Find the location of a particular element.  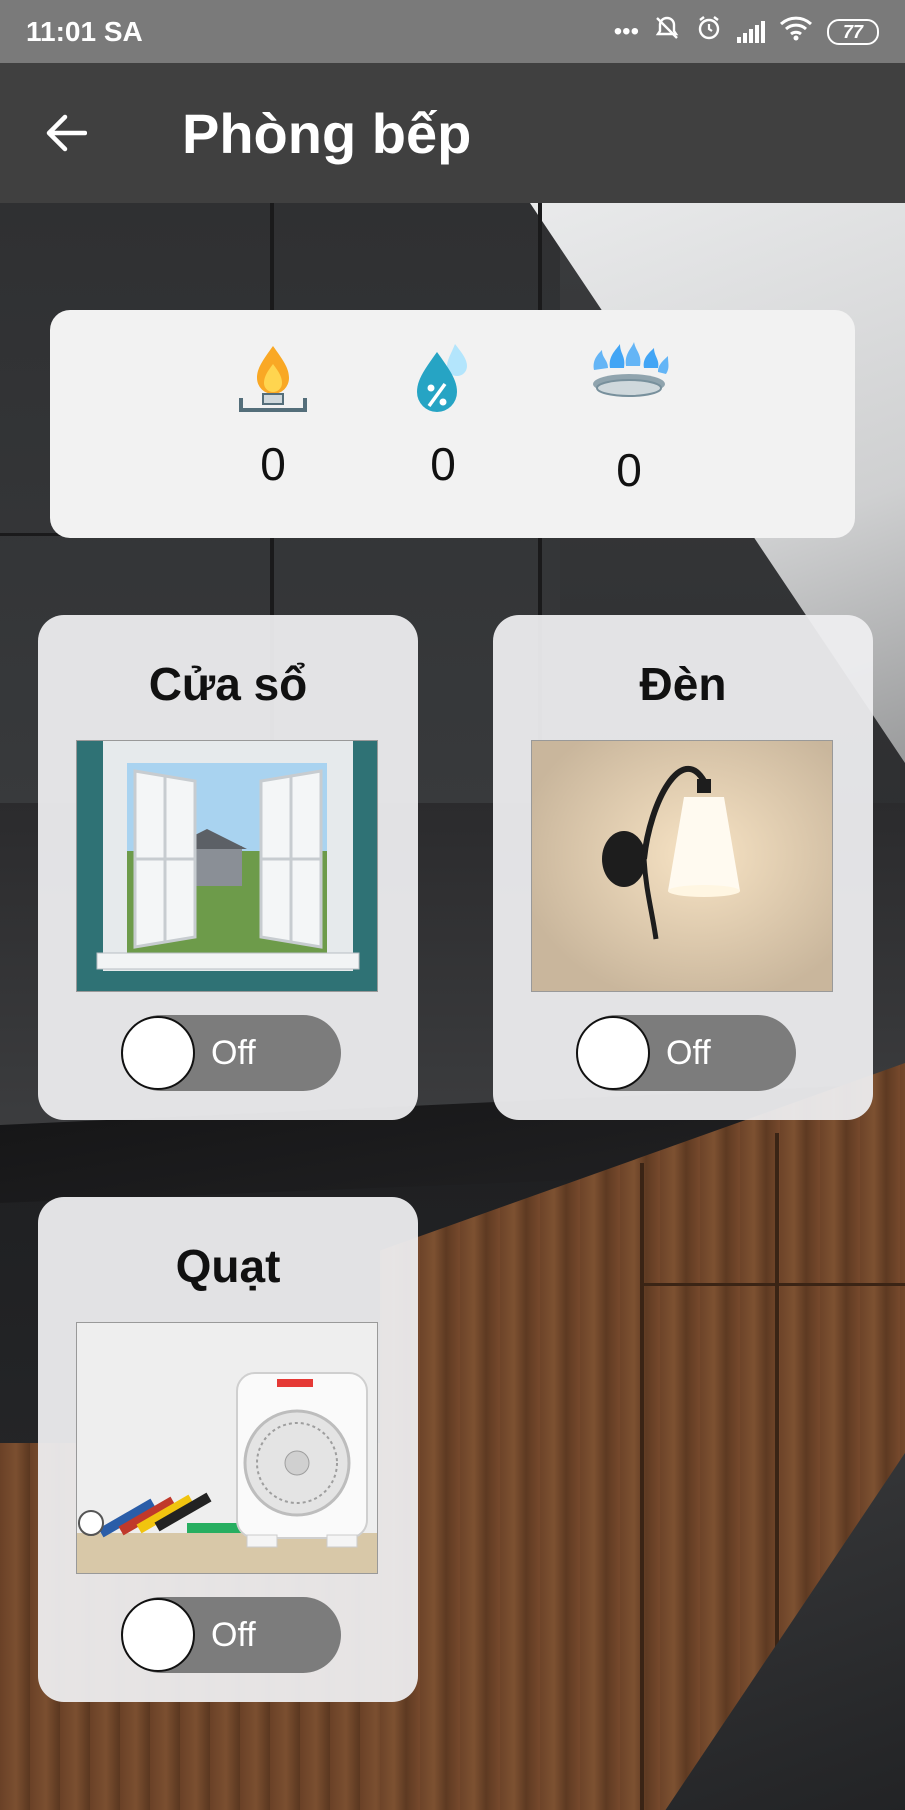

stove-sensor: 0 is located at coordinates (629, 418).